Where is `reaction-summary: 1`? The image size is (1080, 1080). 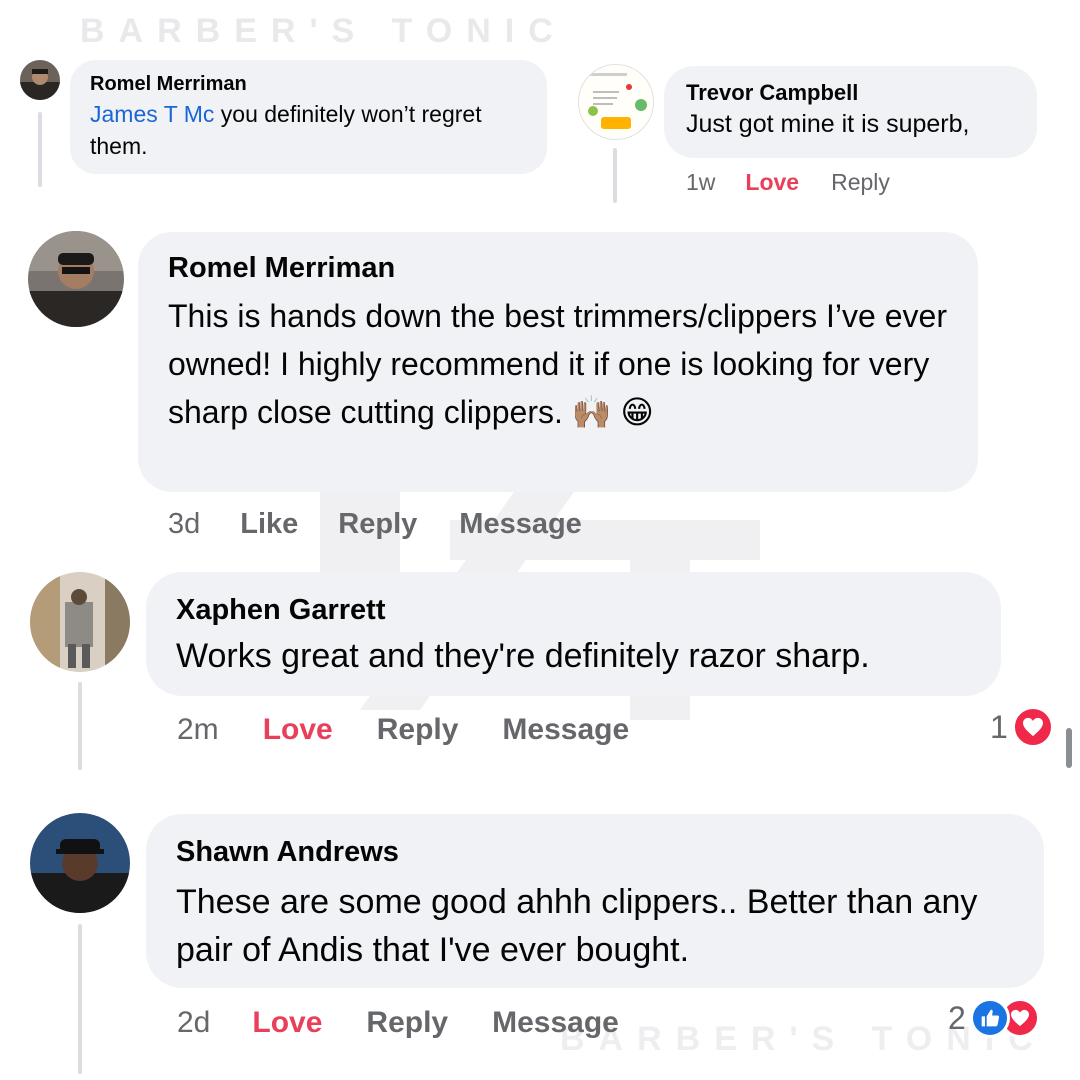 reaction-summary: 1 is located at coordinates (1022, 727).